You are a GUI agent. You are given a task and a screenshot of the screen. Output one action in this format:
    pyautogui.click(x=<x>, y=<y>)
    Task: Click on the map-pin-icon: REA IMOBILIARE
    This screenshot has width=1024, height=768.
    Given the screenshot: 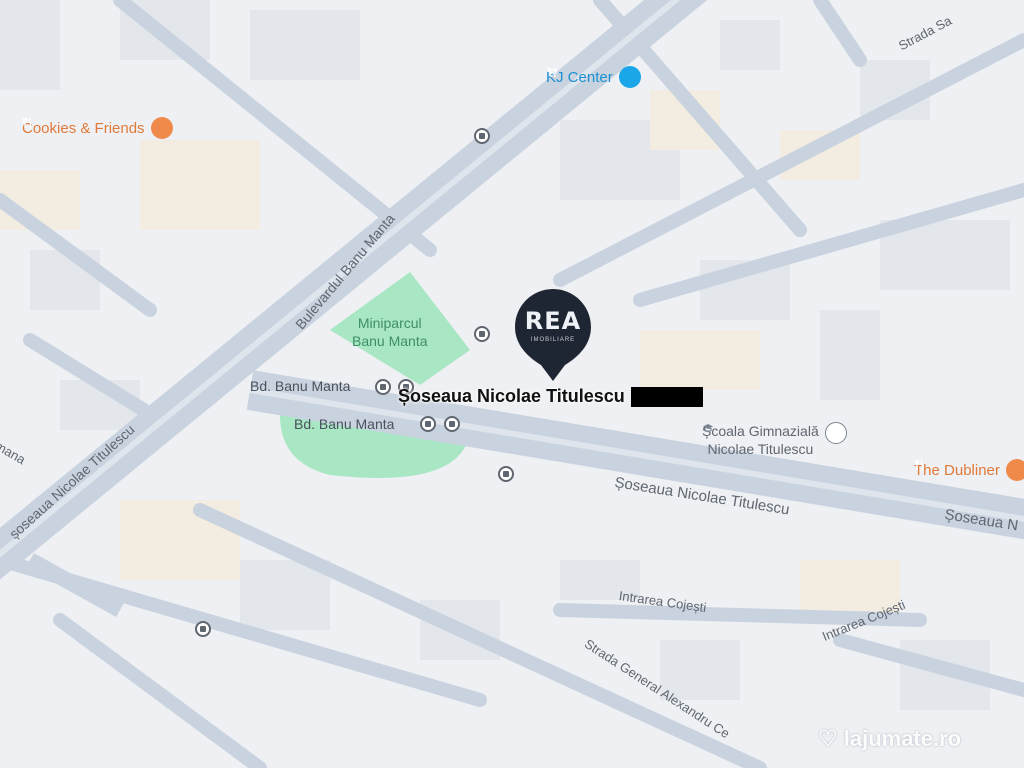 What is the action you would take?
    pyautogui.click(x=553, y=335)
    